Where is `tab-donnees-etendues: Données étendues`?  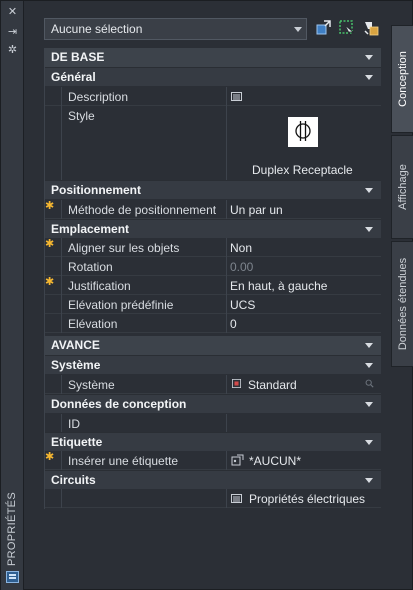
tab-donnees-etendues: Données étendues is located at coordinates (402, 304).